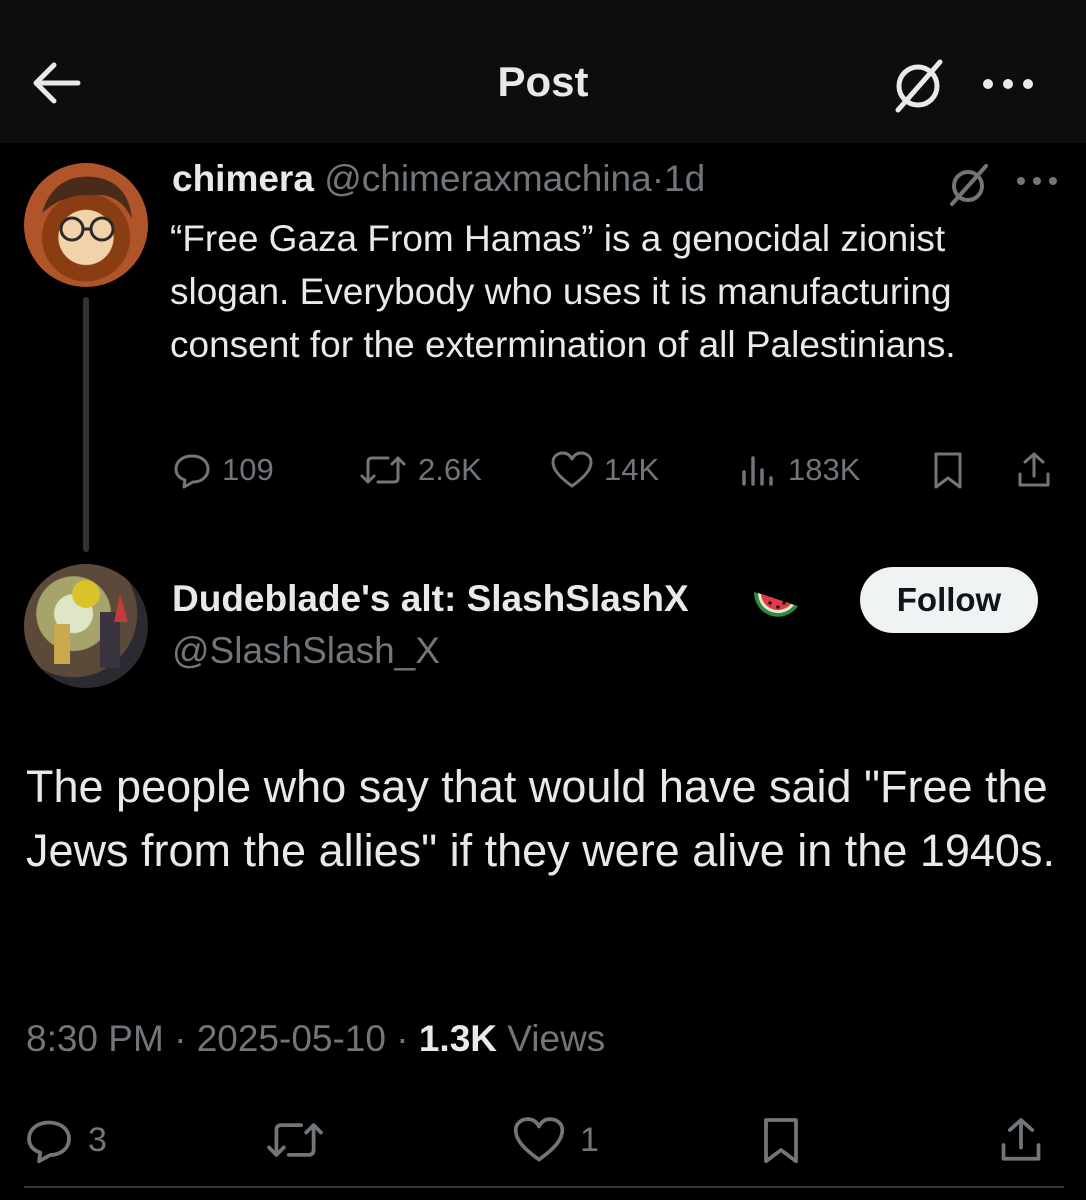  I want to click on post-age: 1d, so click(684, 178).